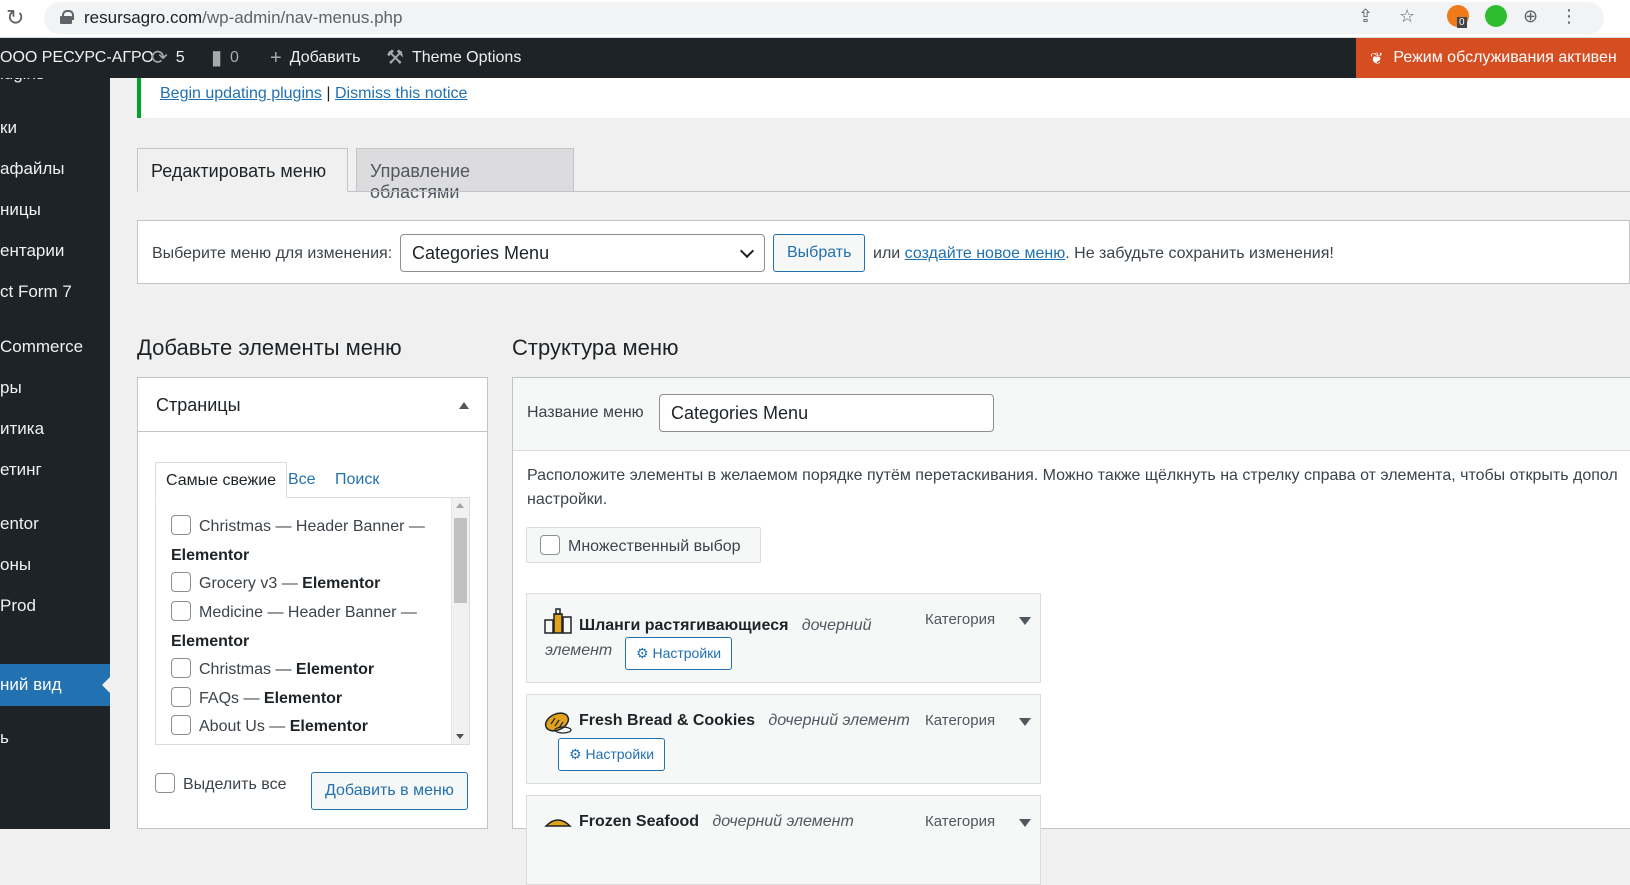 This screenshot has width=1630, height=885. I want to click on create-new-menu-link: создайте новое меню, so click(985, 253).